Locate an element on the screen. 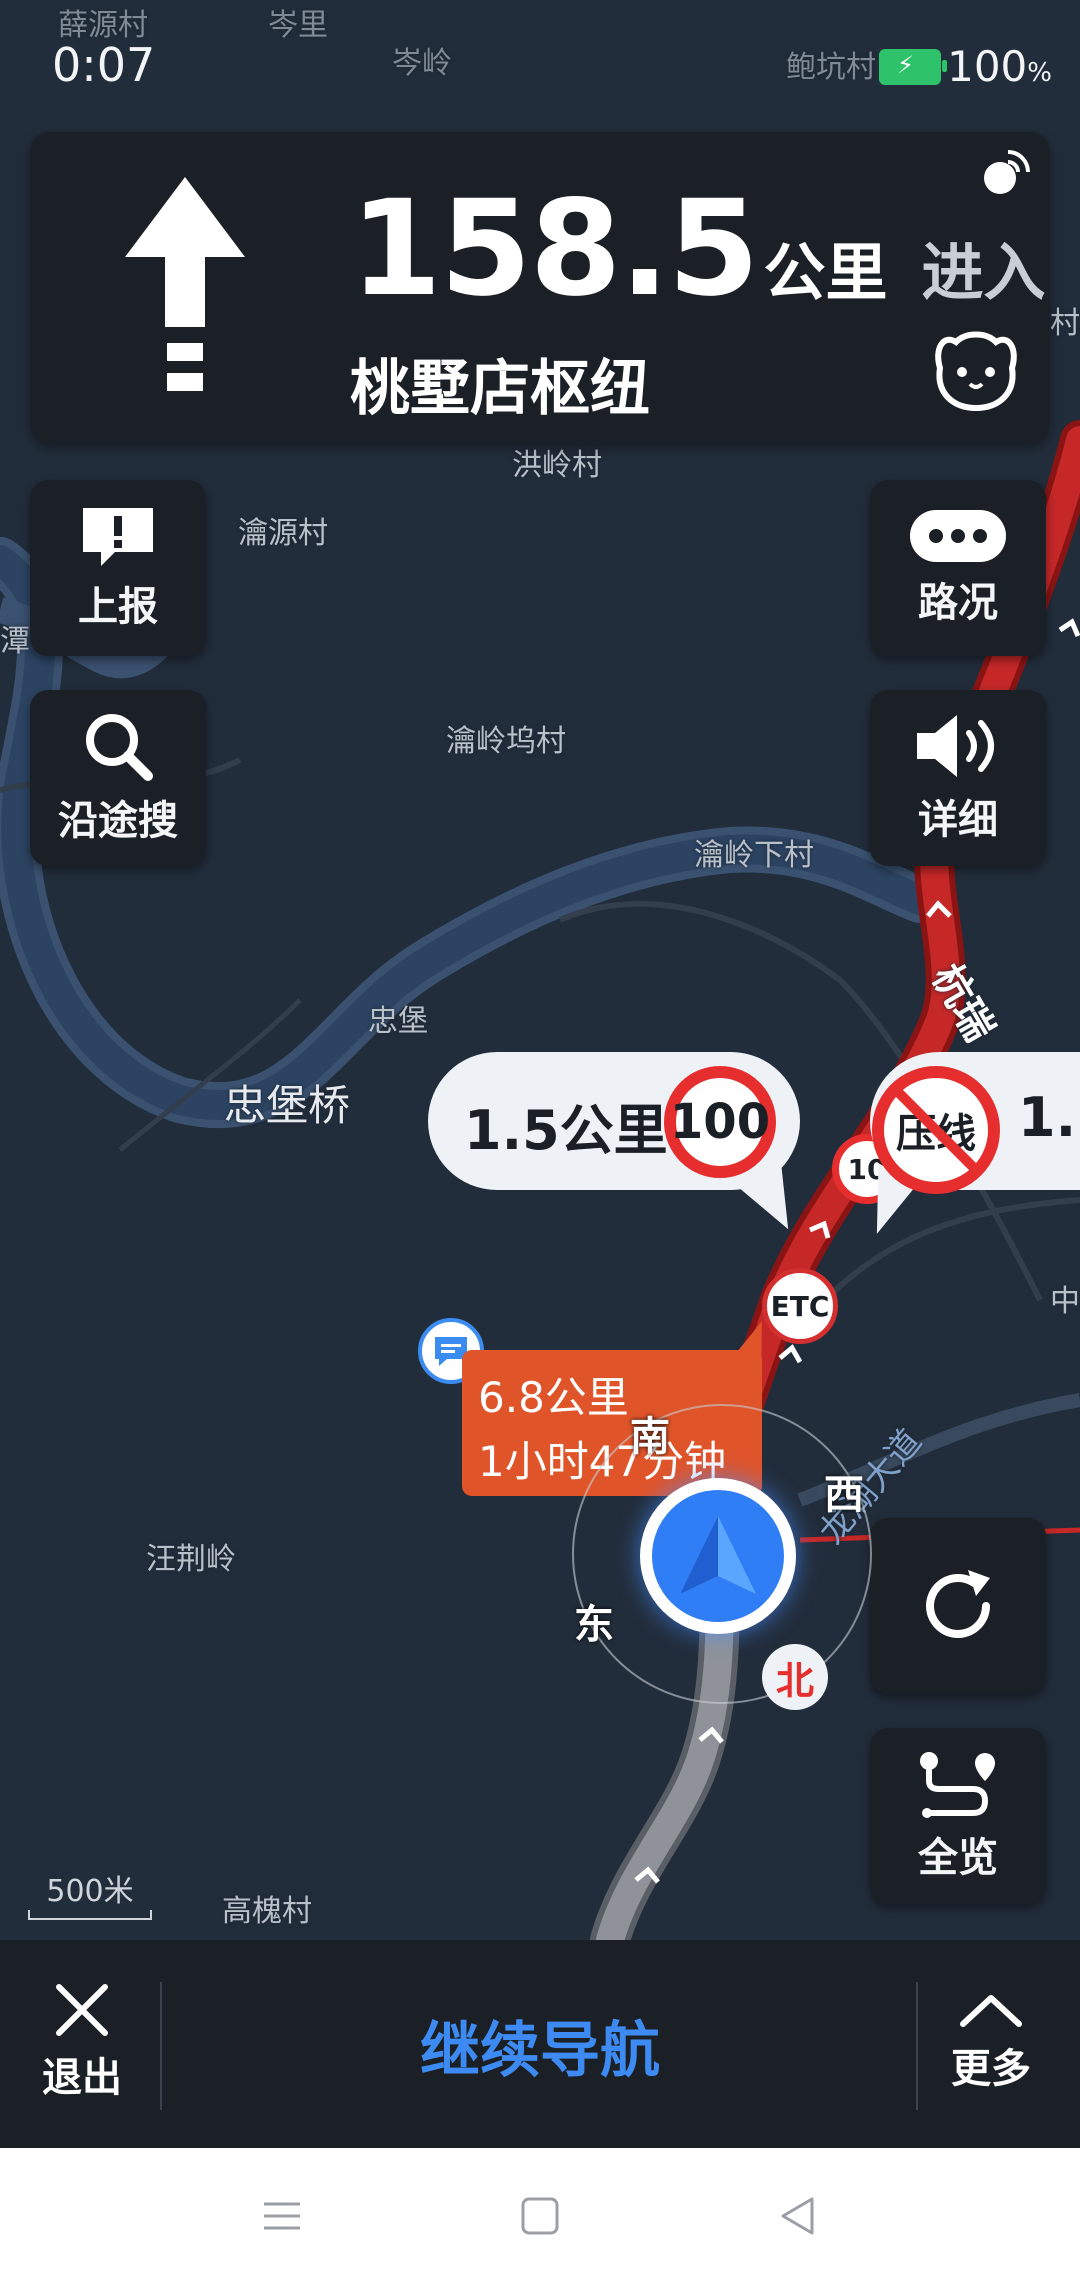 The image size is (1080, 2280). overview-button: 全览 is located at coordinates (958, 1816).